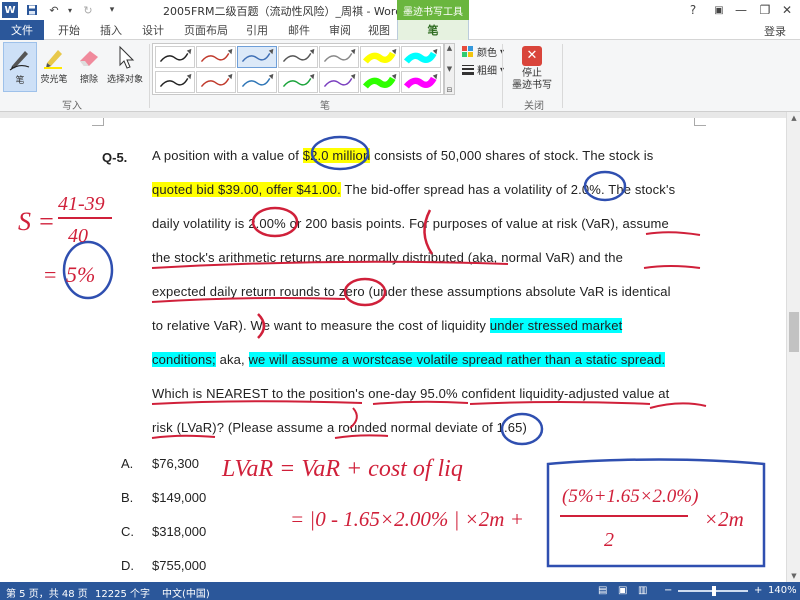 The width and height of the screenshot is (800, 600). What do you see at coordinates (78, 236) in the screenshot?
I see `ink-denominator: 40` at bounding box center [78, 236].